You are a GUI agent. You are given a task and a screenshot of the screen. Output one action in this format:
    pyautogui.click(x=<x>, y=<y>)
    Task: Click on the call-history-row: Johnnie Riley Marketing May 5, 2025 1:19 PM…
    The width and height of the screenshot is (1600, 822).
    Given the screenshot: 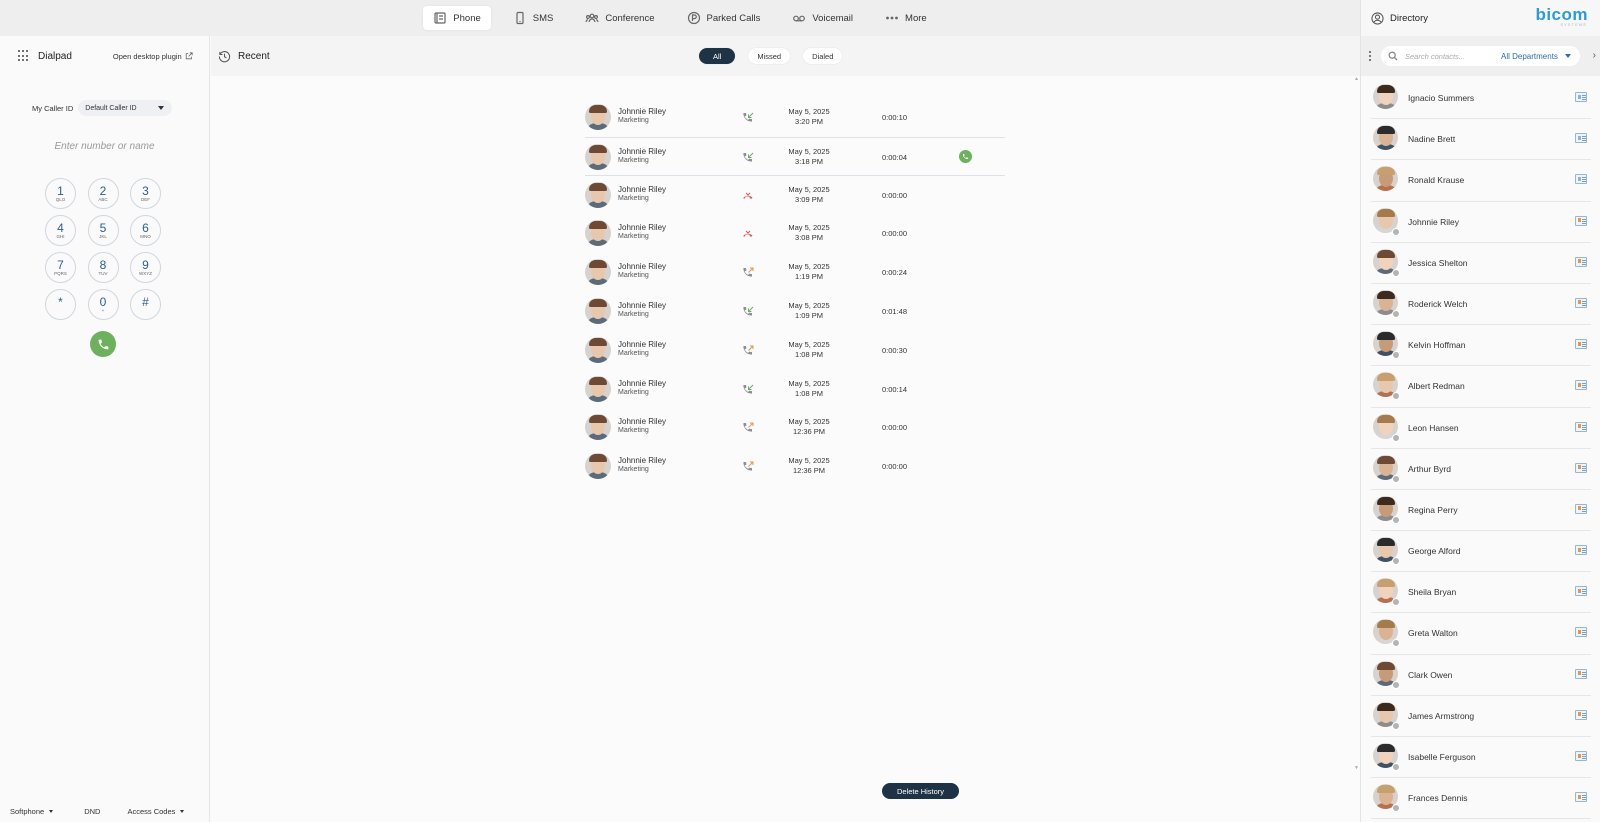 What is the action you would take?
    pyautogui.click(x=795, y=272)
    